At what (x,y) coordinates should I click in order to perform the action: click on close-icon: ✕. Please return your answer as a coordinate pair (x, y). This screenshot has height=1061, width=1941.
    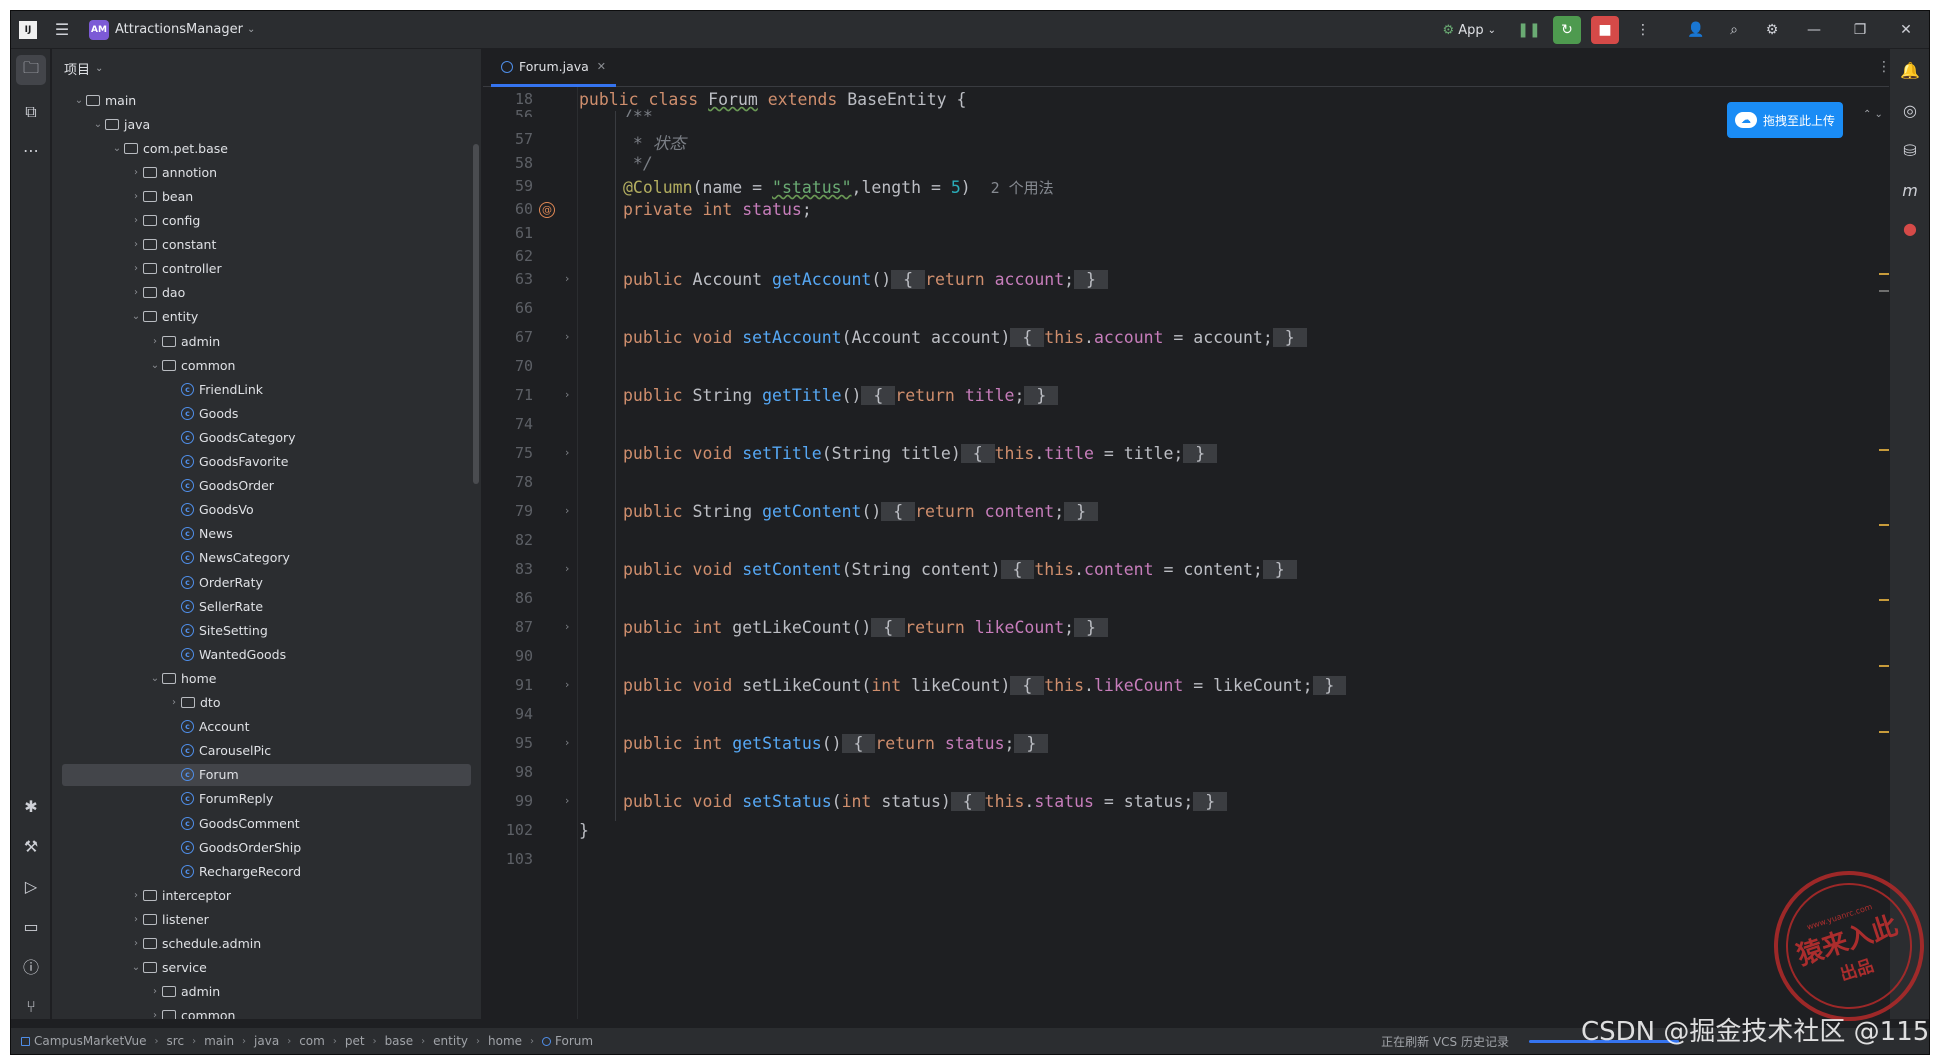
    Looking at the image, I should click on (601, 66).